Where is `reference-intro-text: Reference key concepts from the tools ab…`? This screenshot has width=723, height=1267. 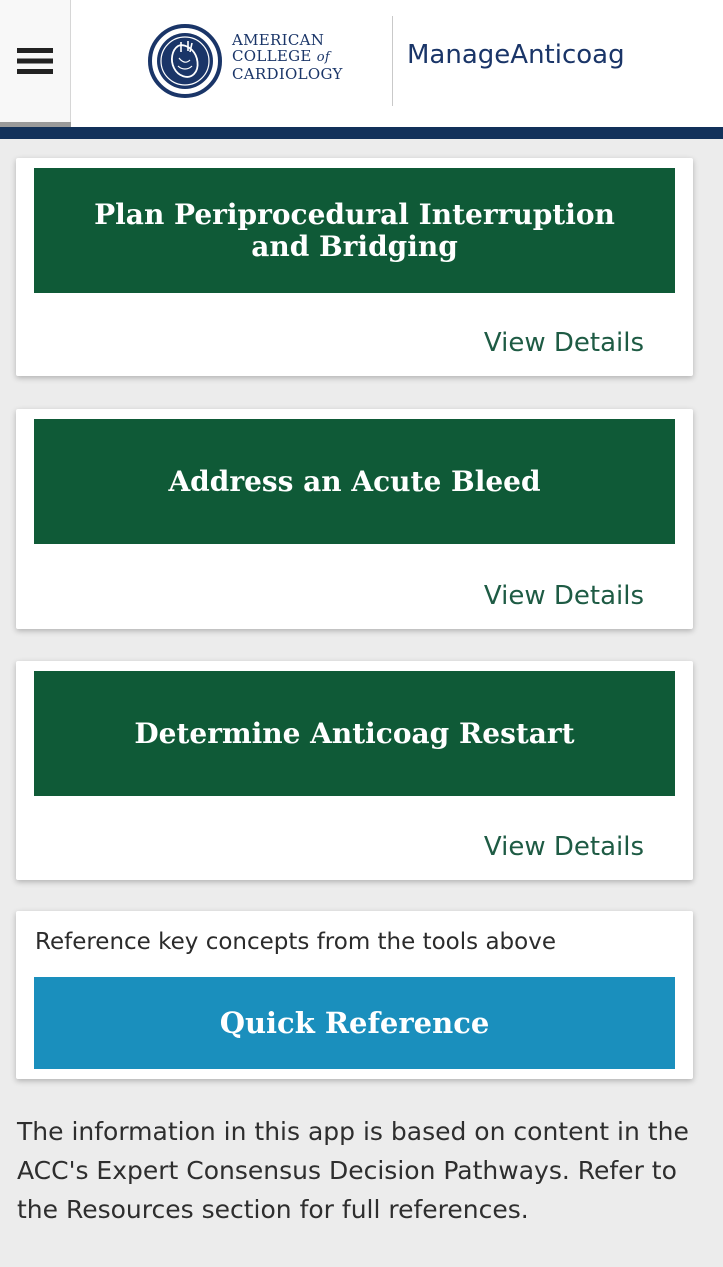
reference-intro-text: Reference key concepts from the tools ab… is located at coordinates (295, 942).